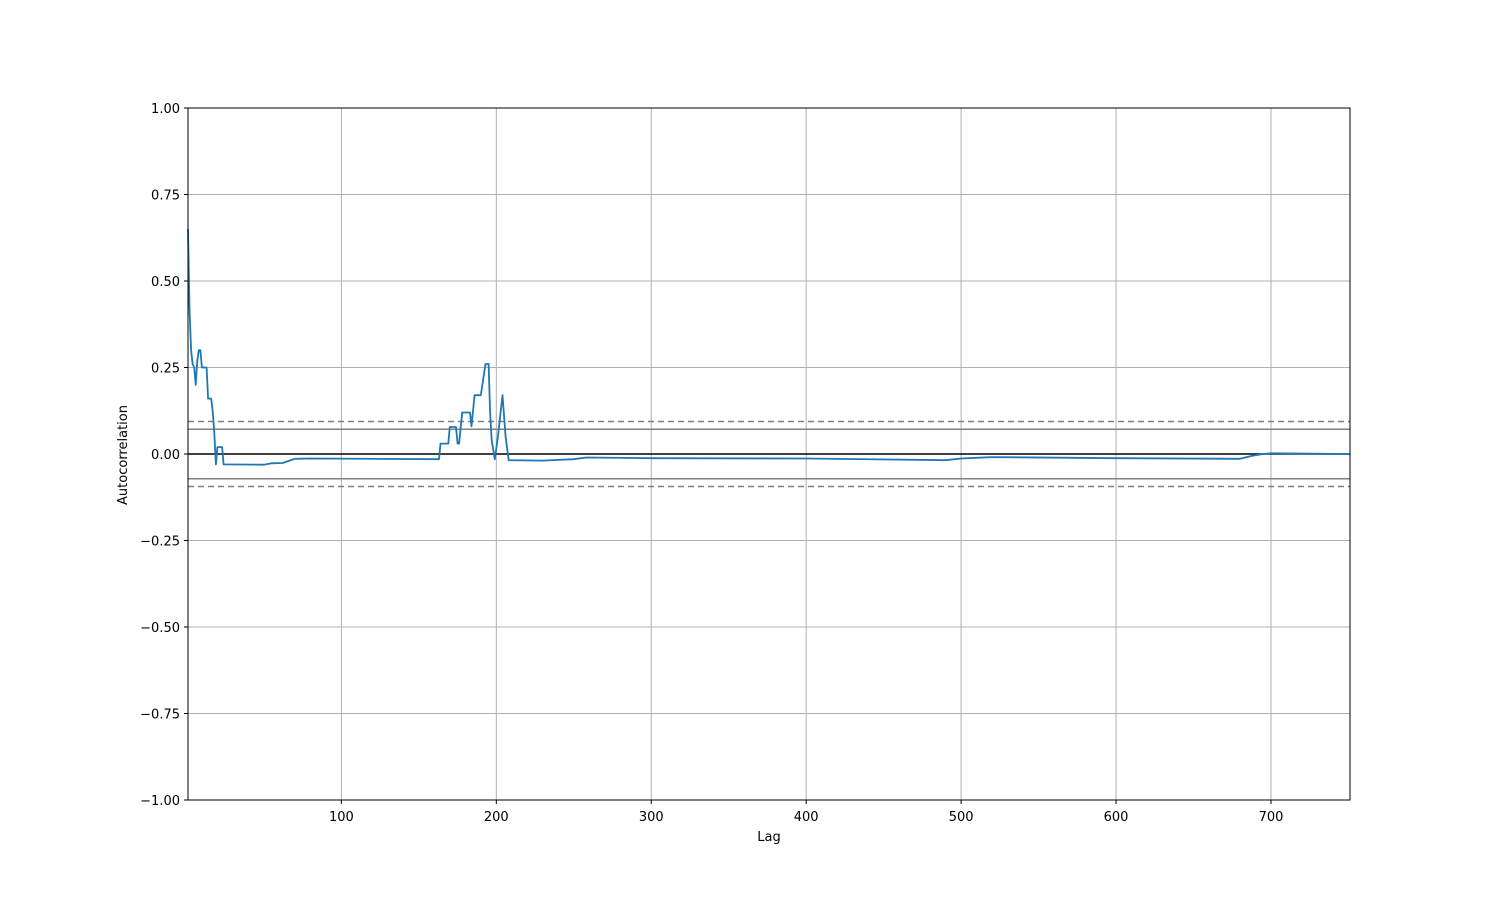  Describe the element at coordinates (123, 455) in the screenshot. I see `y-axis-label: Autocorrelation` at that location.